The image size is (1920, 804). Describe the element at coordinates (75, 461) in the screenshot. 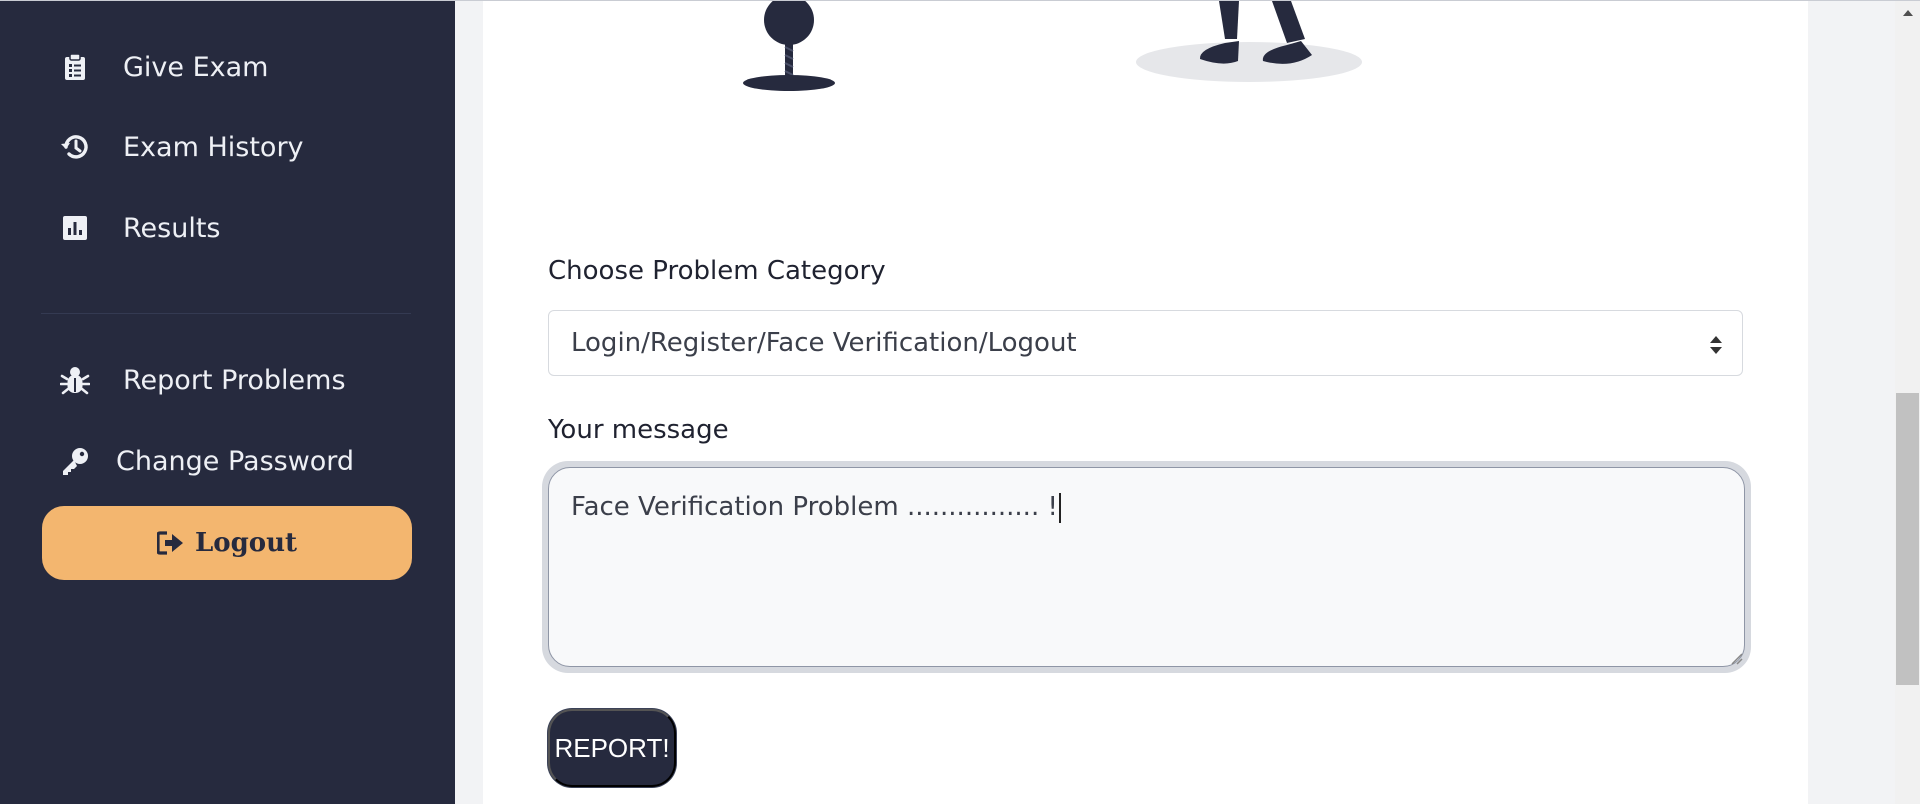

I see `key-icon` at that location.